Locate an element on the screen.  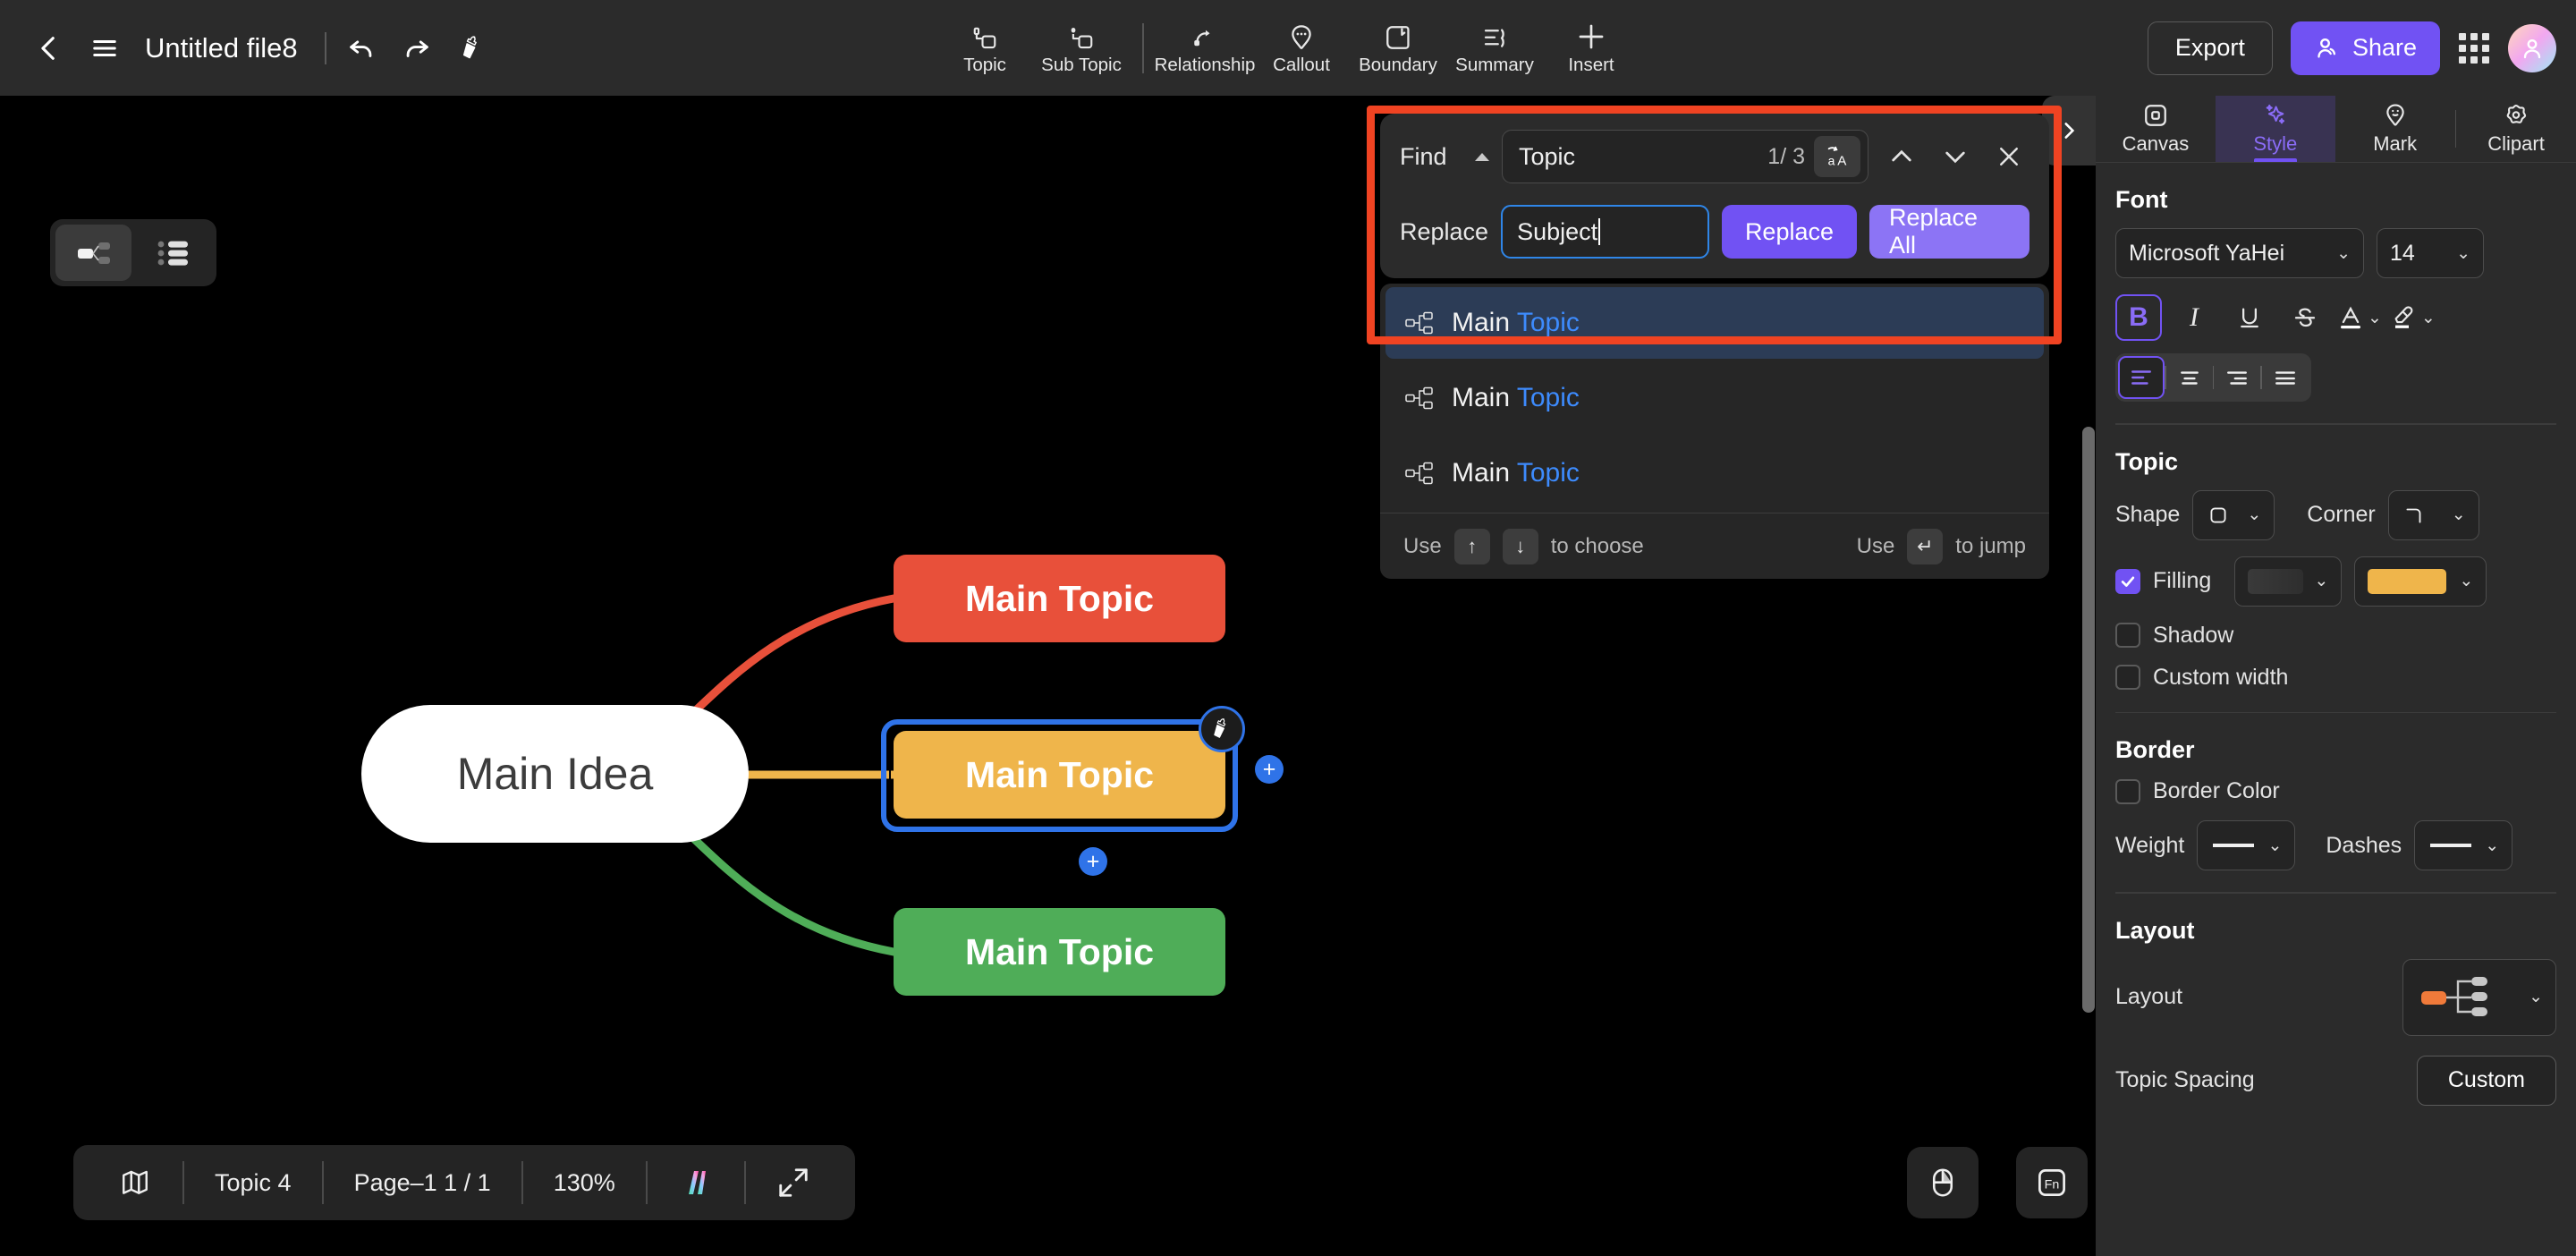
add-child-button: + is located at coordinates (1093, 861).